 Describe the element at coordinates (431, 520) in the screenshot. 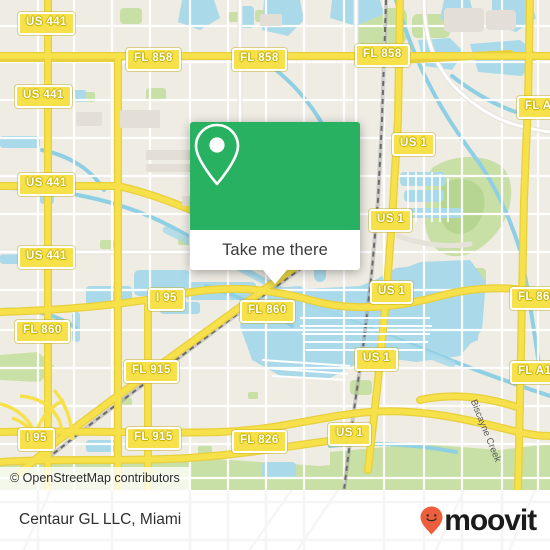

I see `moovit-smiley-pin-icon` at that location.